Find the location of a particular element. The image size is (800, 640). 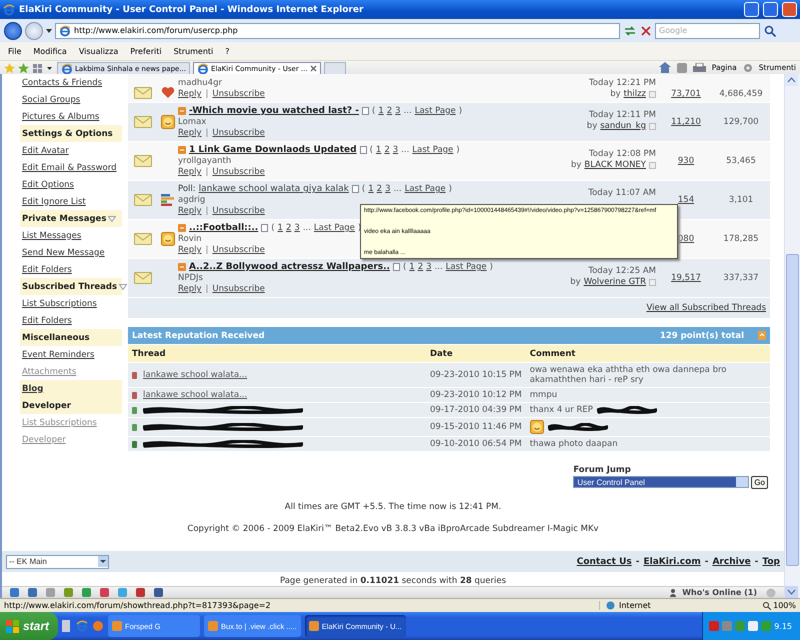

sidebar-link: Edit Ignore List is located at coordinates (54, 201).